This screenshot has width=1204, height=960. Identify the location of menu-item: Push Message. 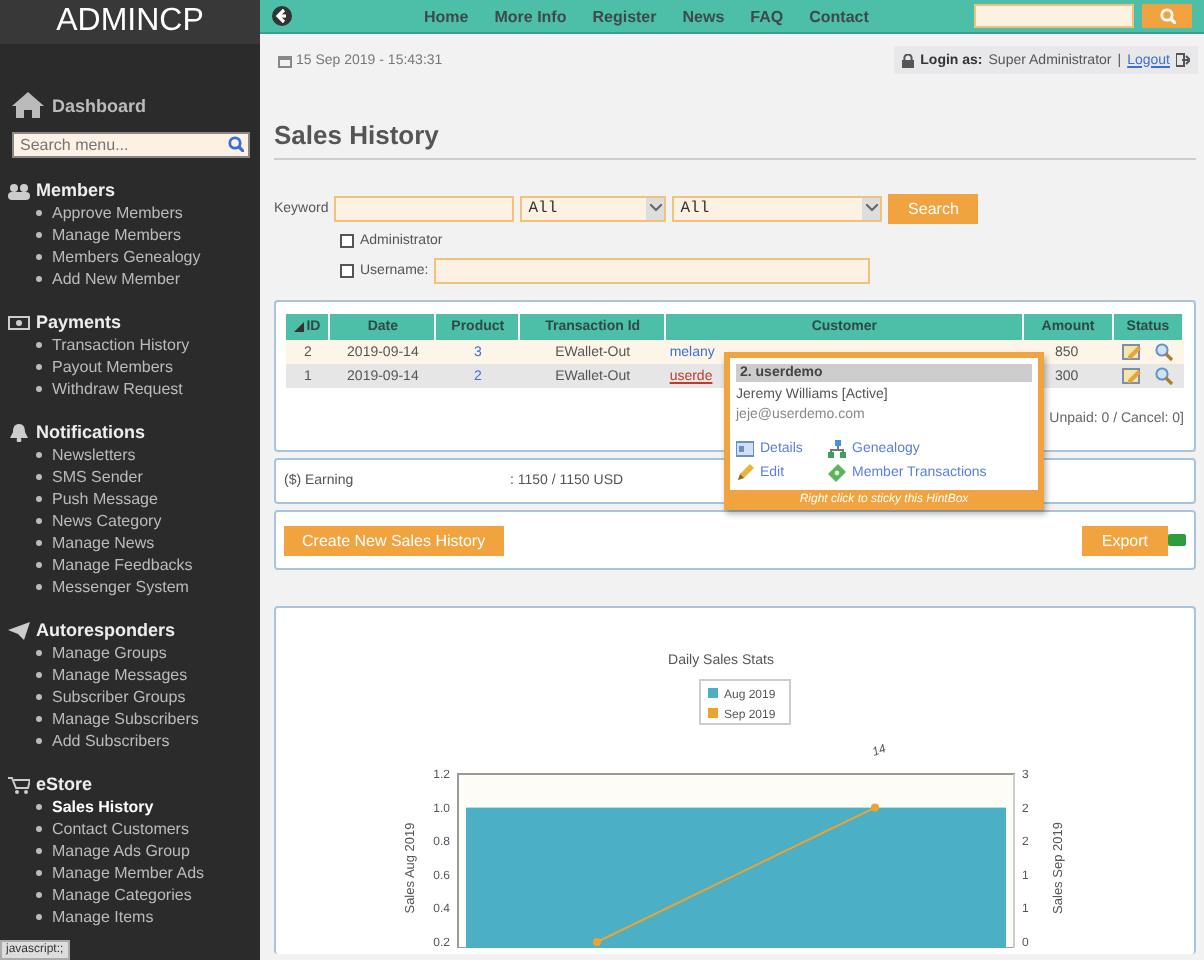
(105, 499).